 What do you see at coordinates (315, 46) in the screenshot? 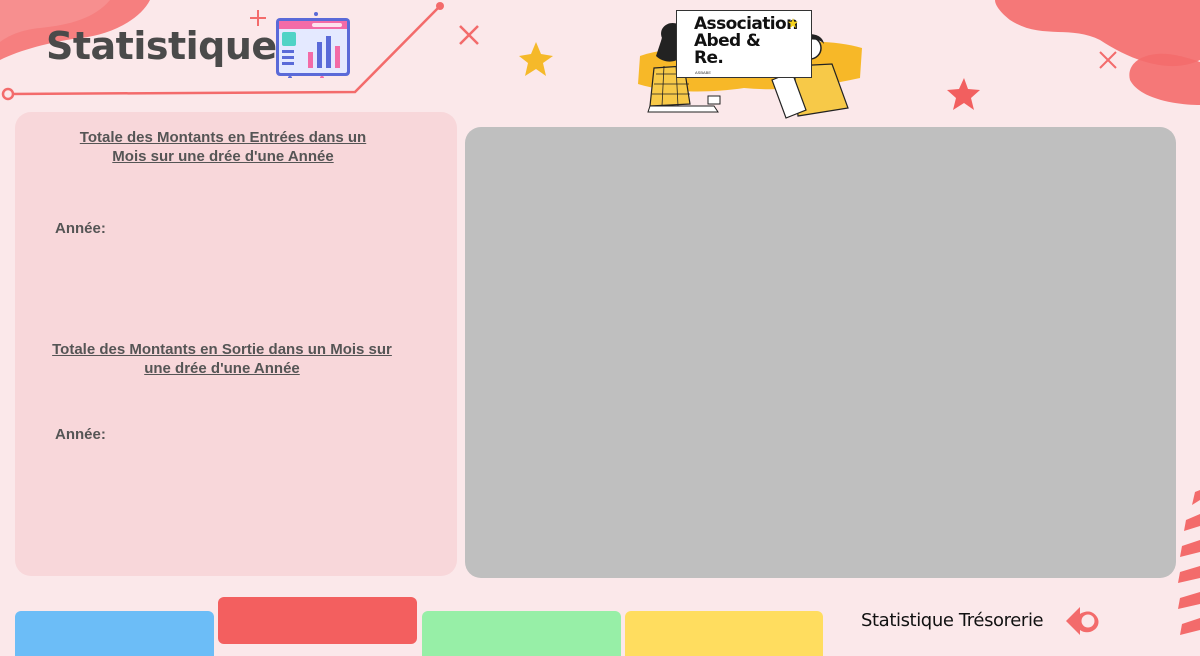
I see `dashboard-chart-icon` at bounding box center [315, 46].